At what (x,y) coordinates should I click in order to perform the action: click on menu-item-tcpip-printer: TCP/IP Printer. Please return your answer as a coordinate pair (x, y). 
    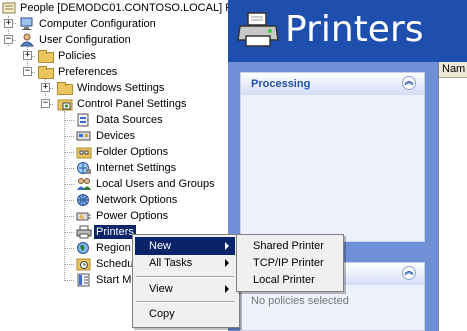
    Looking at the image, I should click on (289, 263).